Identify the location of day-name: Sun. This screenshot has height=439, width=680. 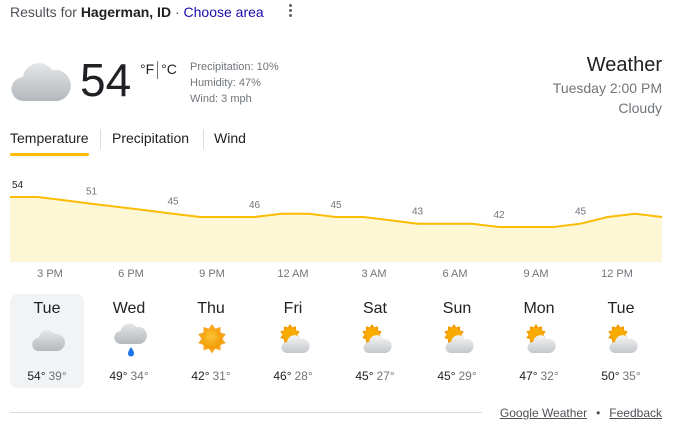
(457, 308).